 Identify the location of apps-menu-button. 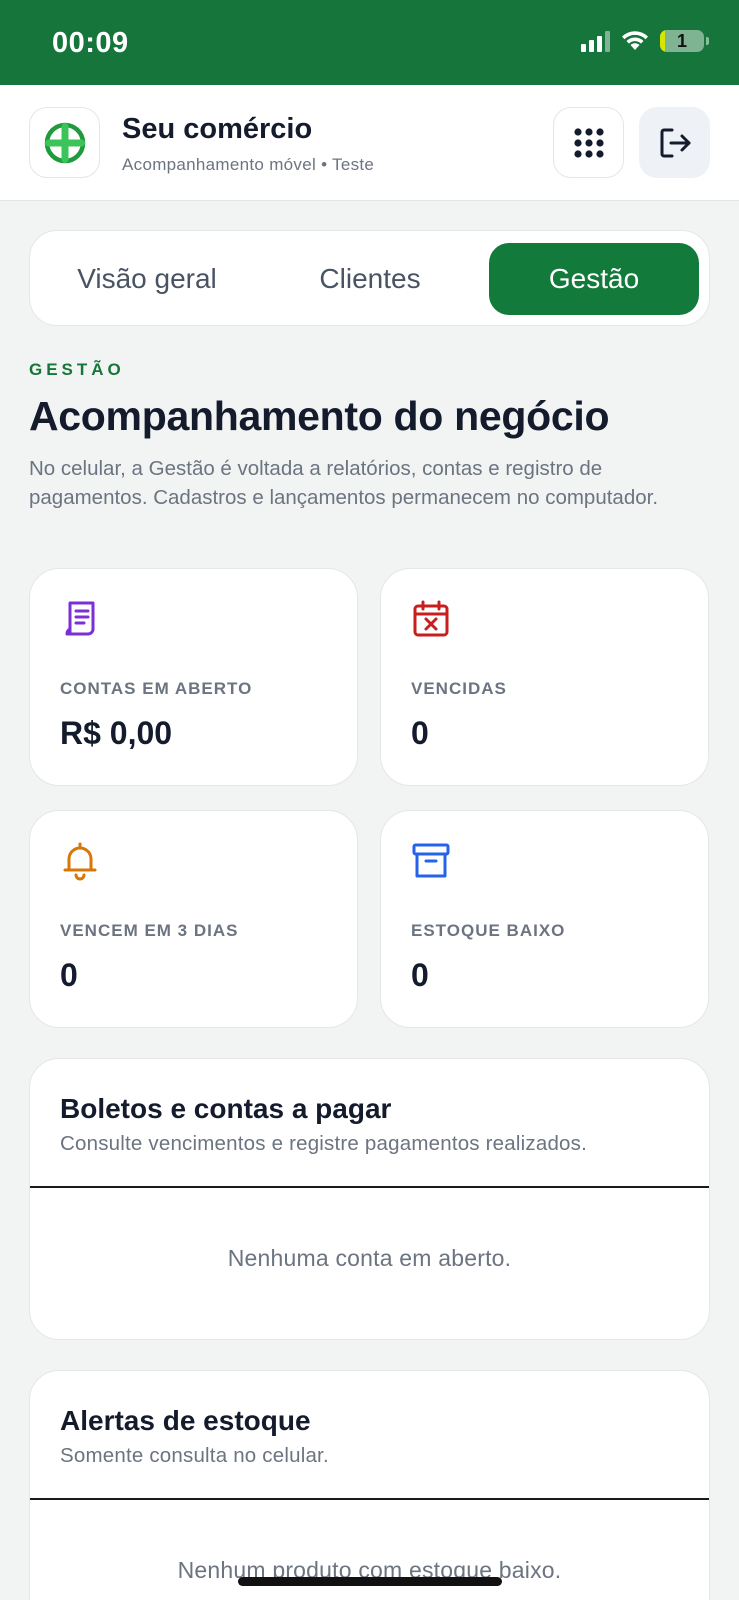
(588, 142).